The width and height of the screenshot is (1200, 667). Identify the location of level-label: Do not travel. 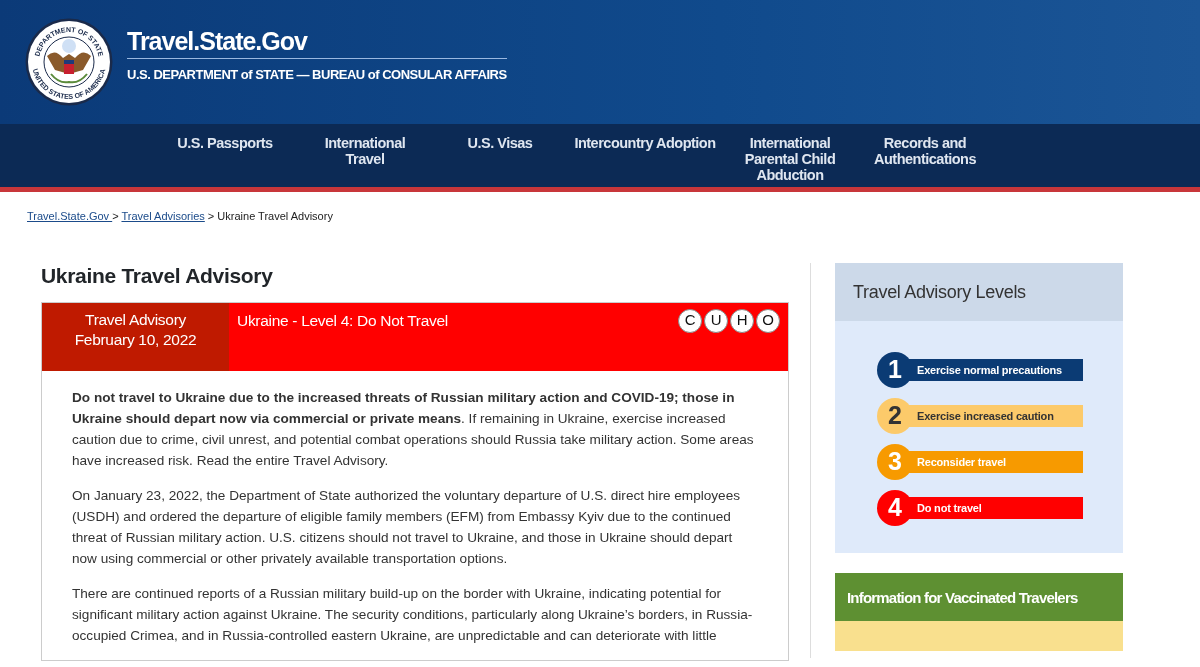
(995, 507).